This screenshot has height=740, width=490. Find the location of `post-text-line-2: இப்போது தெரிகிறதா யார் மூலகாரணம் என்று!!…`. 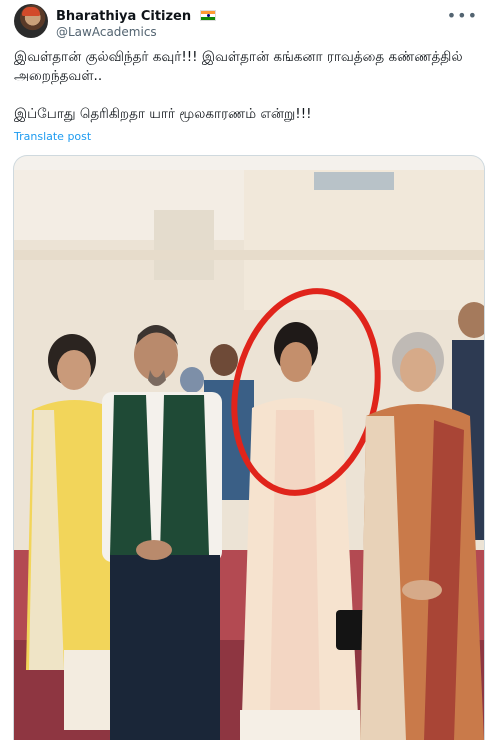

post-text-line-2: இப்போது தெரிகிறதா யார் மூலகாரணம் என்று!!… is located at coordinates (163, 114).